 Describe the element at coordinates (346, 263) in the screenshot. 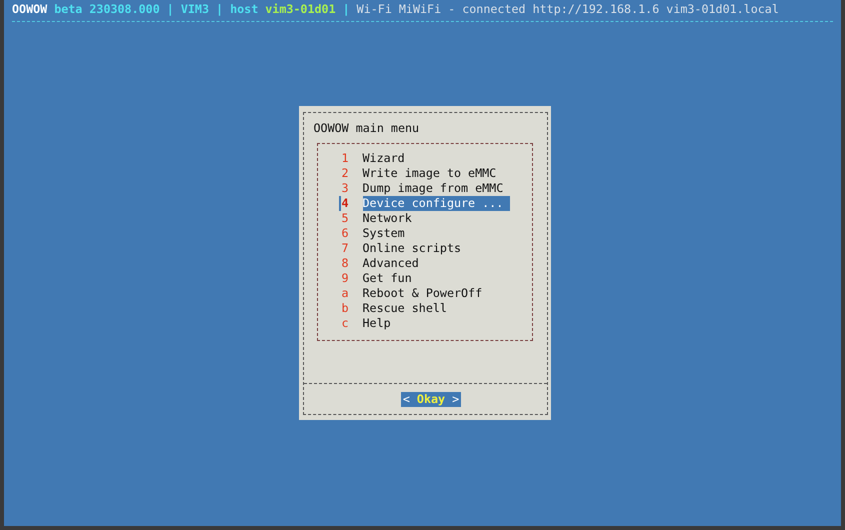

I see `menu-hotkey: 8` at that location.